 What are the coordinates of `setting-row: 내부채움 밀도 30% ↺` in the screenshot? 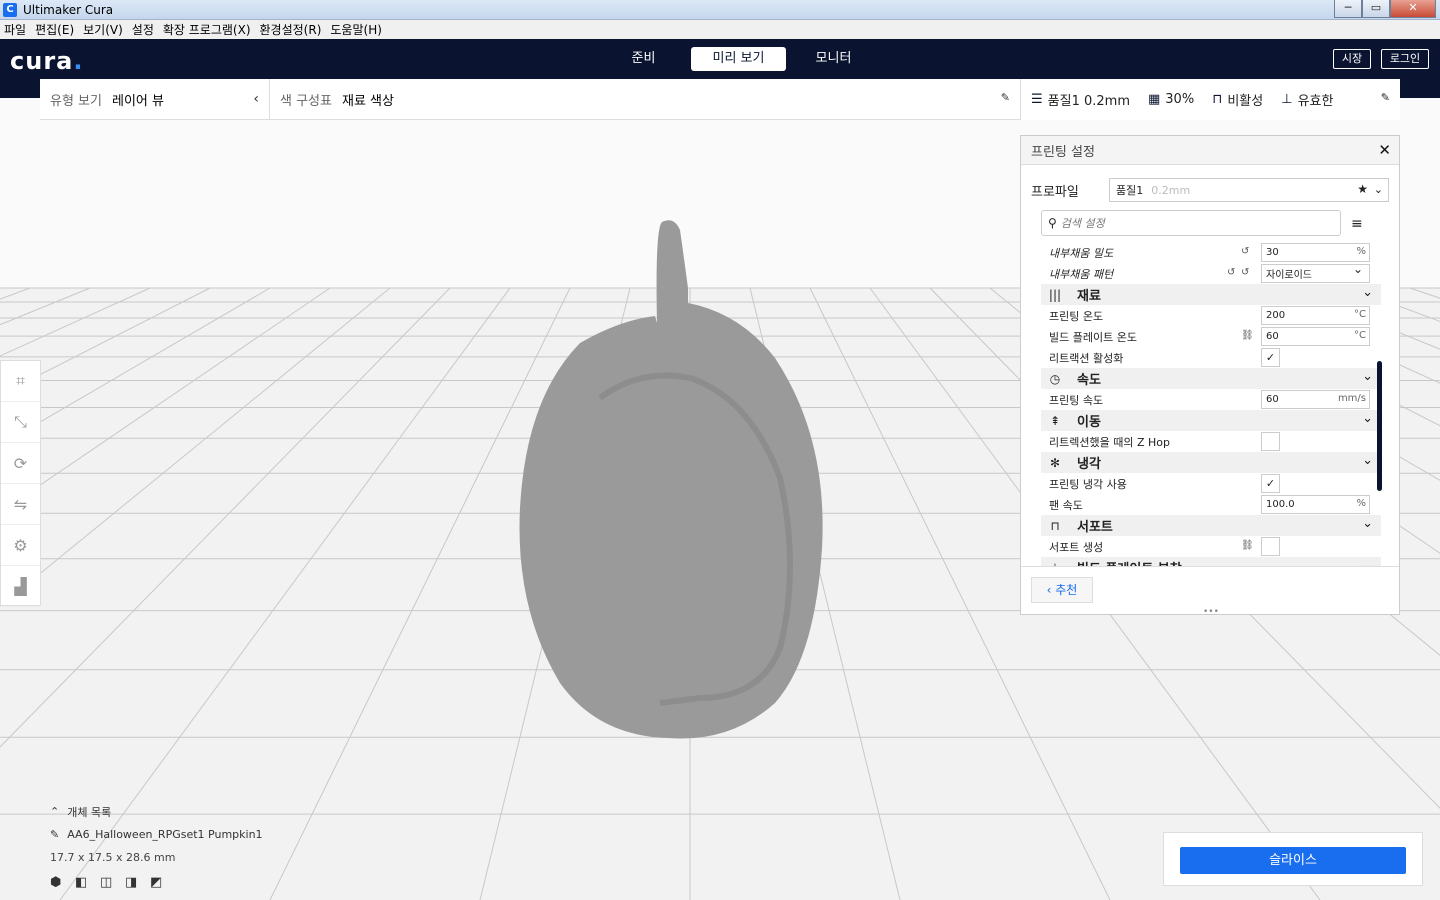 It's located at (1211, 252).